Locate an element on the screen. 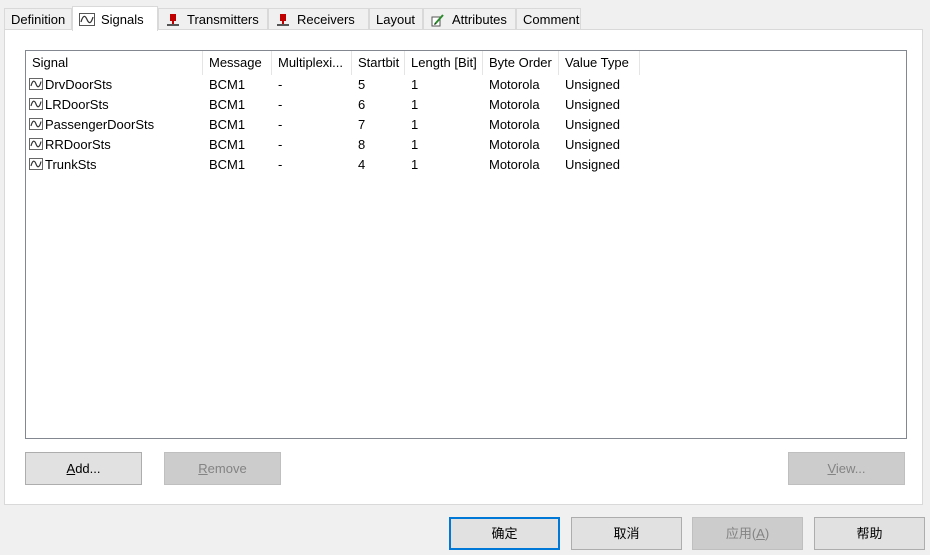 The image size is (930, 555). tab-receivers: Receivers is located at coordinates (318, 19).